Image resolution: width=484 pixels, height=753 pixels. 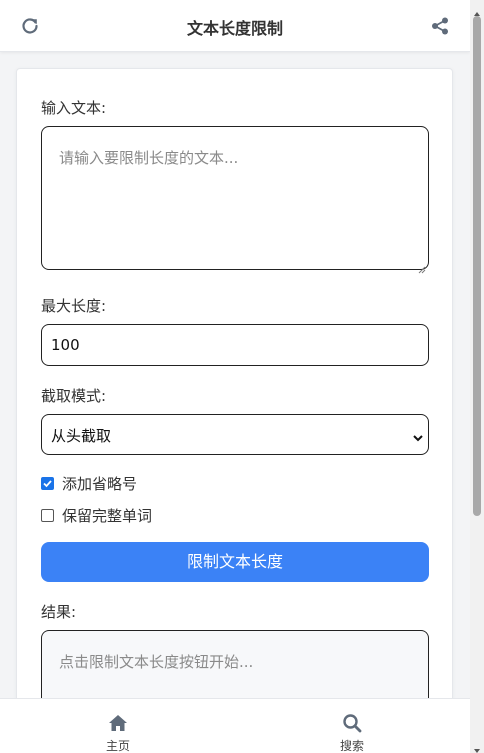 I want to click on scrollbar-thumb, so click(x=477, y=266).